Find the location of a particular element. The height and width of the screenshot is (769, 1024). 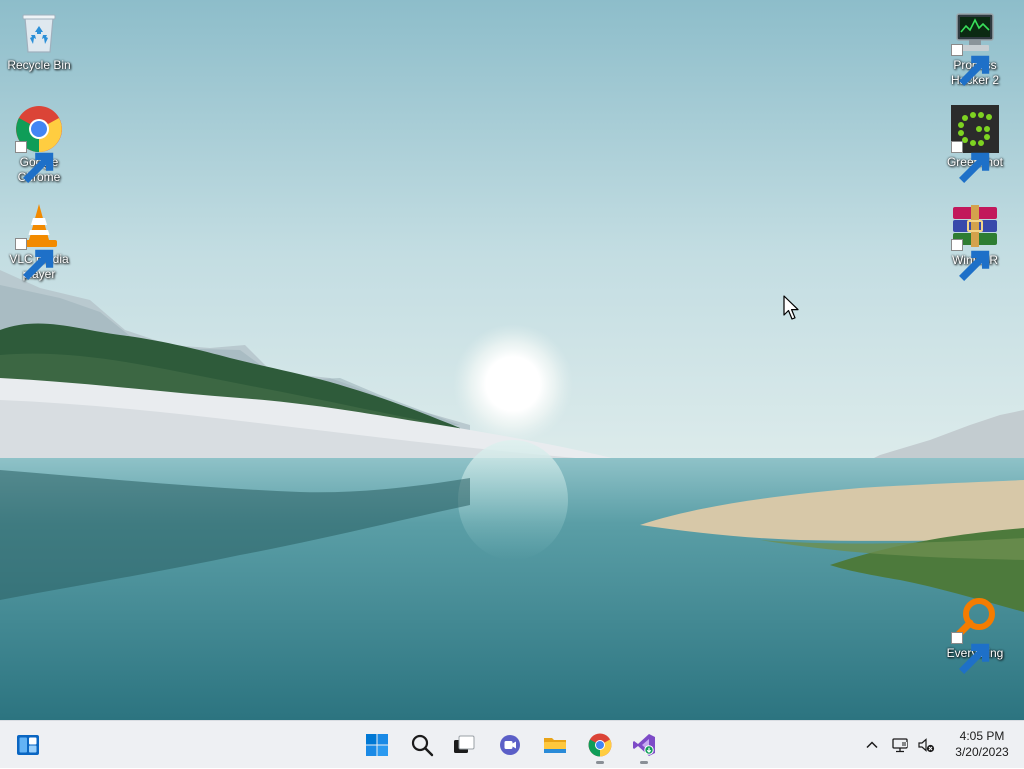

start-button is located at coordinates (377, 745).